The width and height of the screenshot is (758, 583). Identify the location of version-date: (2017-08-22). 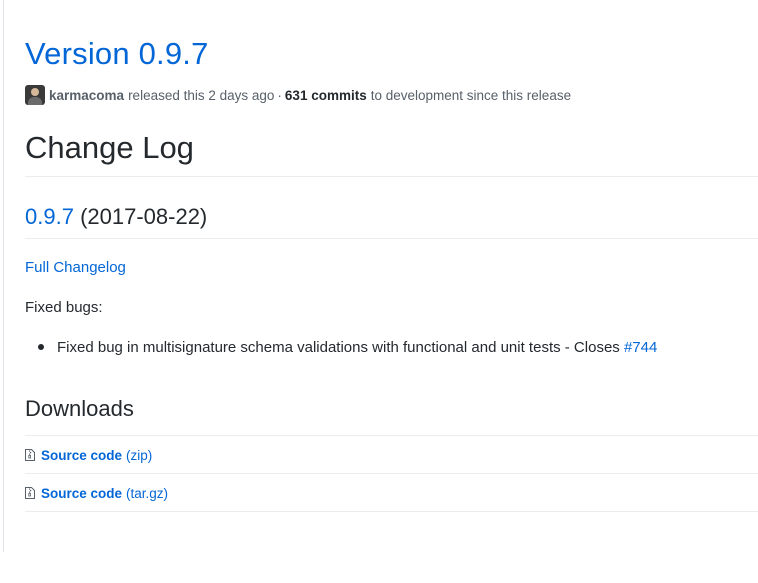
(144, 216).